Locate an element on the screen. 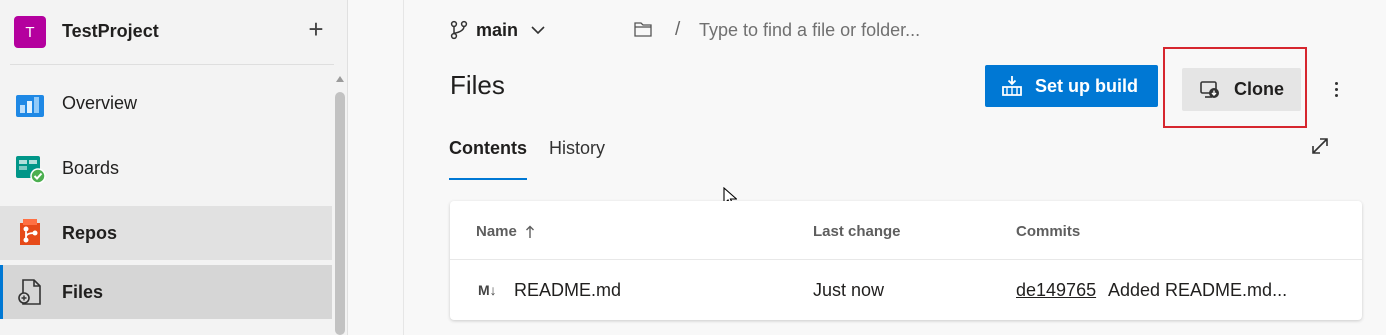 The image size is (1386, 335). column-header-commits: Commits is located at coordinates (1048, 231).